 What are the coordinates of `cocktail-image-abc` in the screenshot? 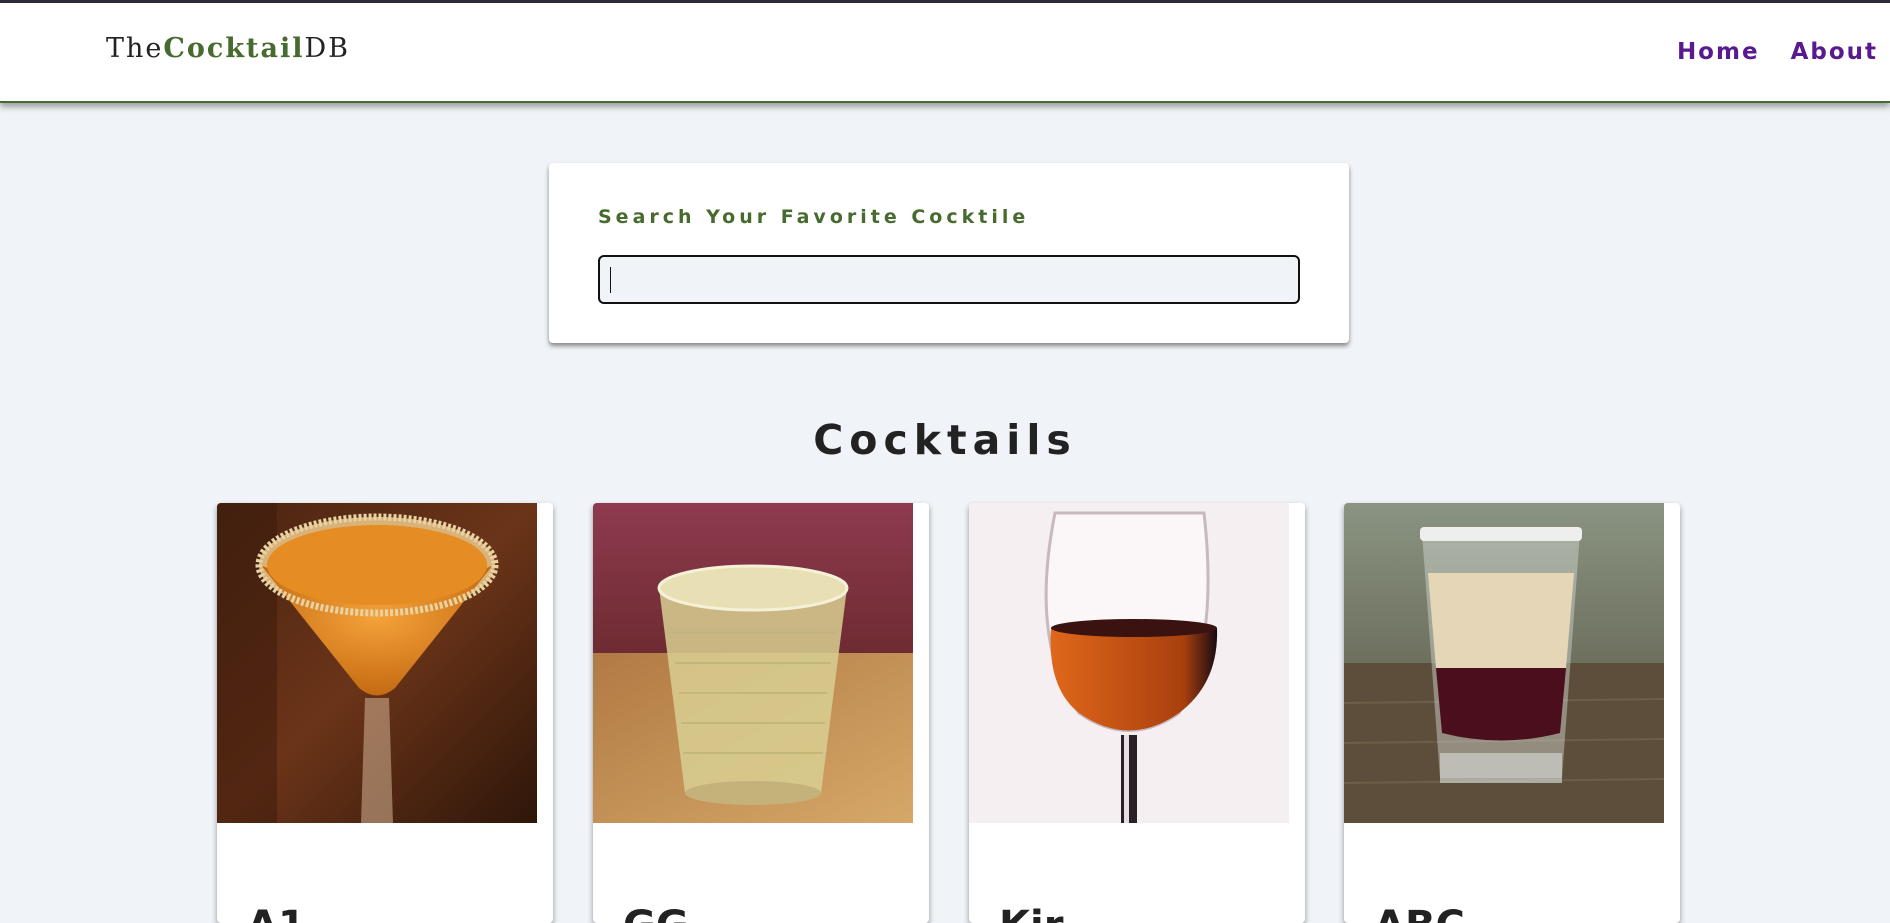 It's located at (1504, 663).